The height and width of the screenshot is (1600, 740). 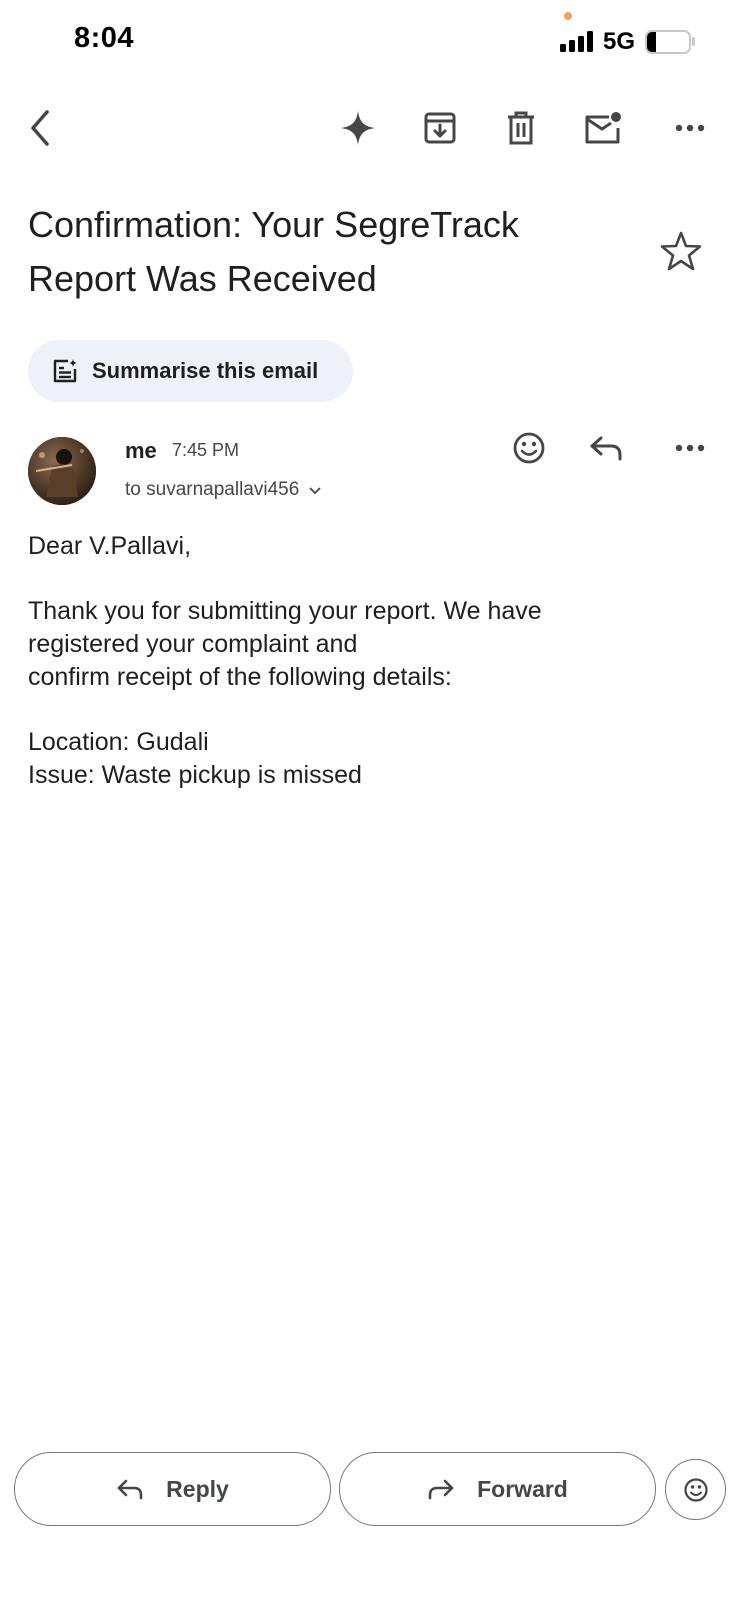 I want to click on trash-icon, so click(x=521, y=128).